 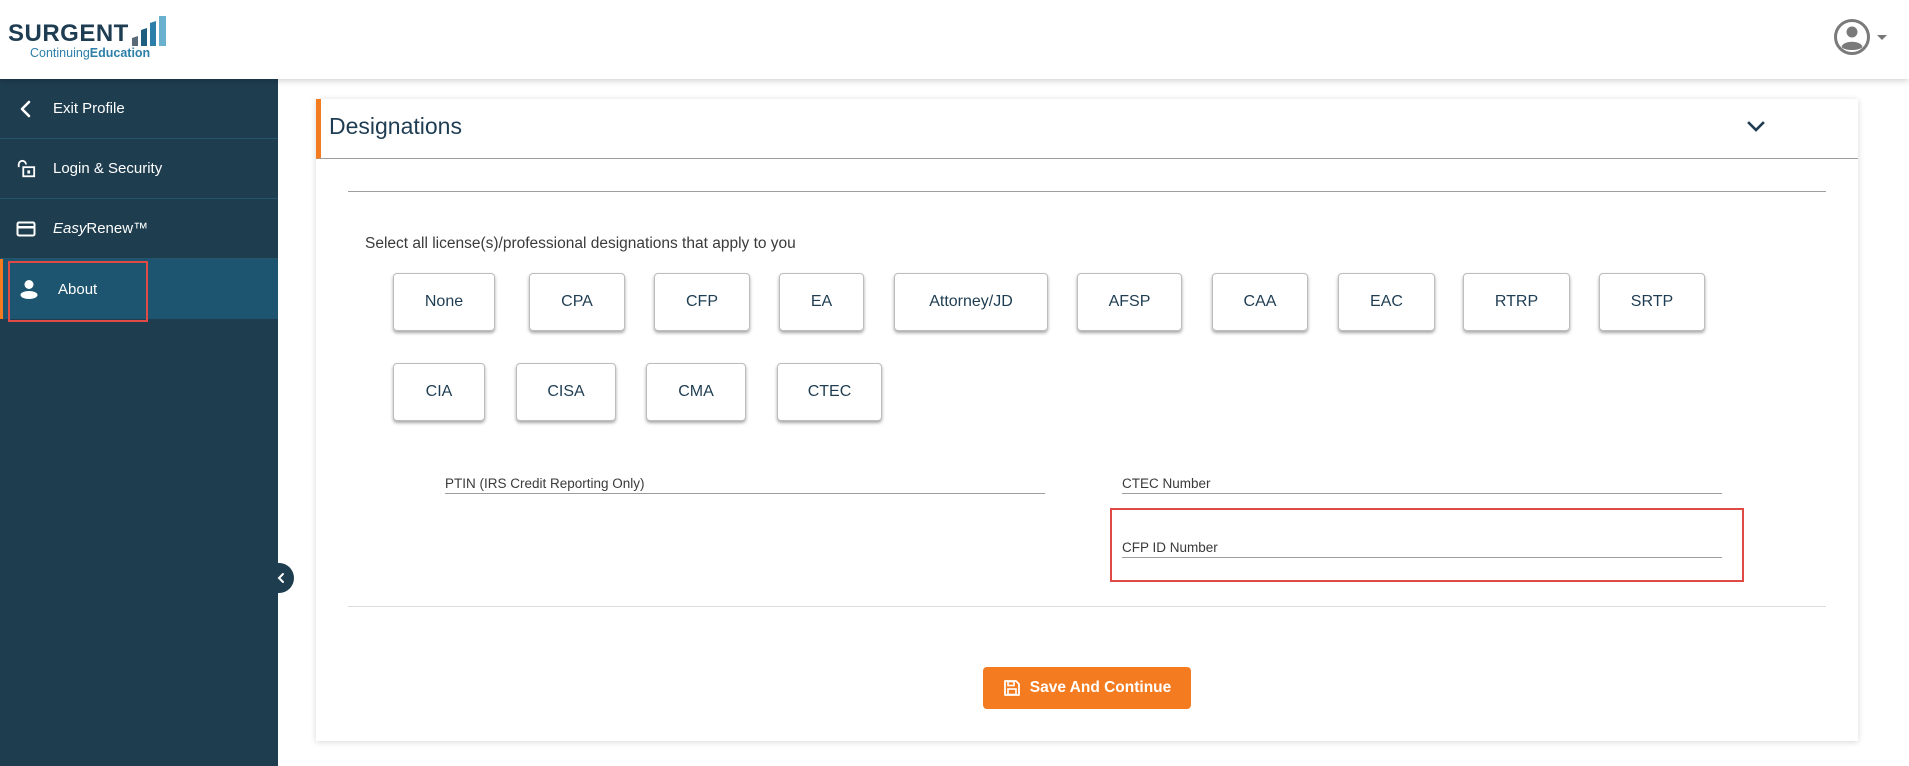 I want to click on designation-srtp: SRTP, so click(x=1652, y=302).